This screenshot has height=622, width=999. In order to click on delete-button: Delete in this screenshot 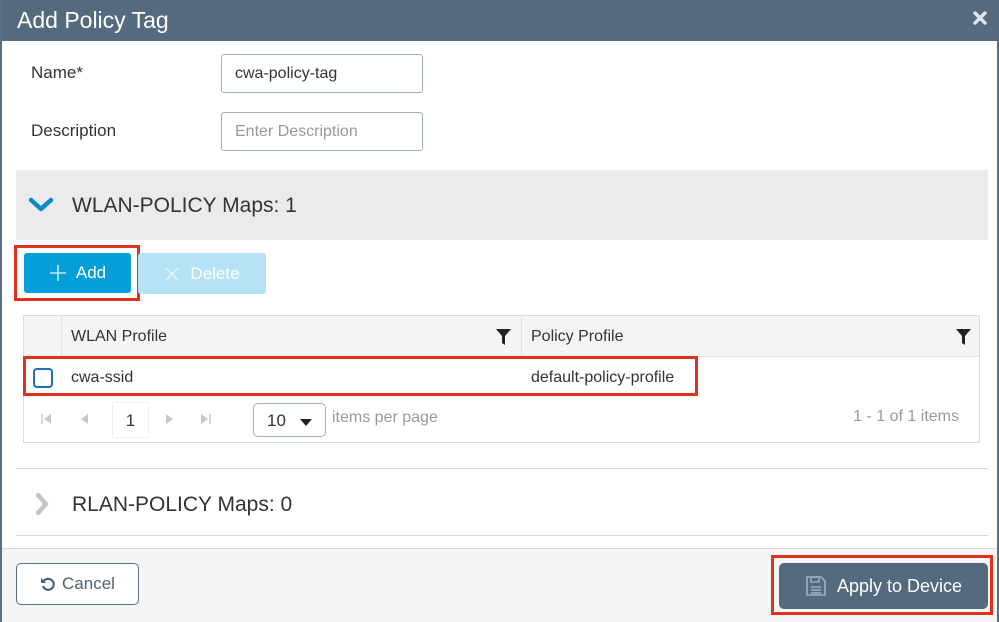, I will do `click(202, 273)`.